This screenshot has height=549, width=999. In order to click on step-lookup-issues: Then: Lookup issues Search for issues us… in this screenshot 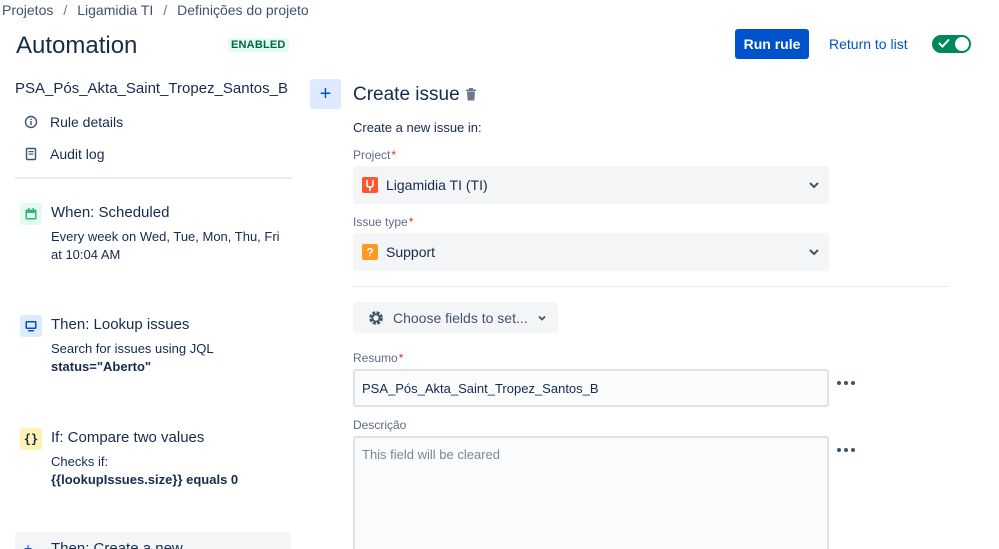, I will do `click(155, 348)`.